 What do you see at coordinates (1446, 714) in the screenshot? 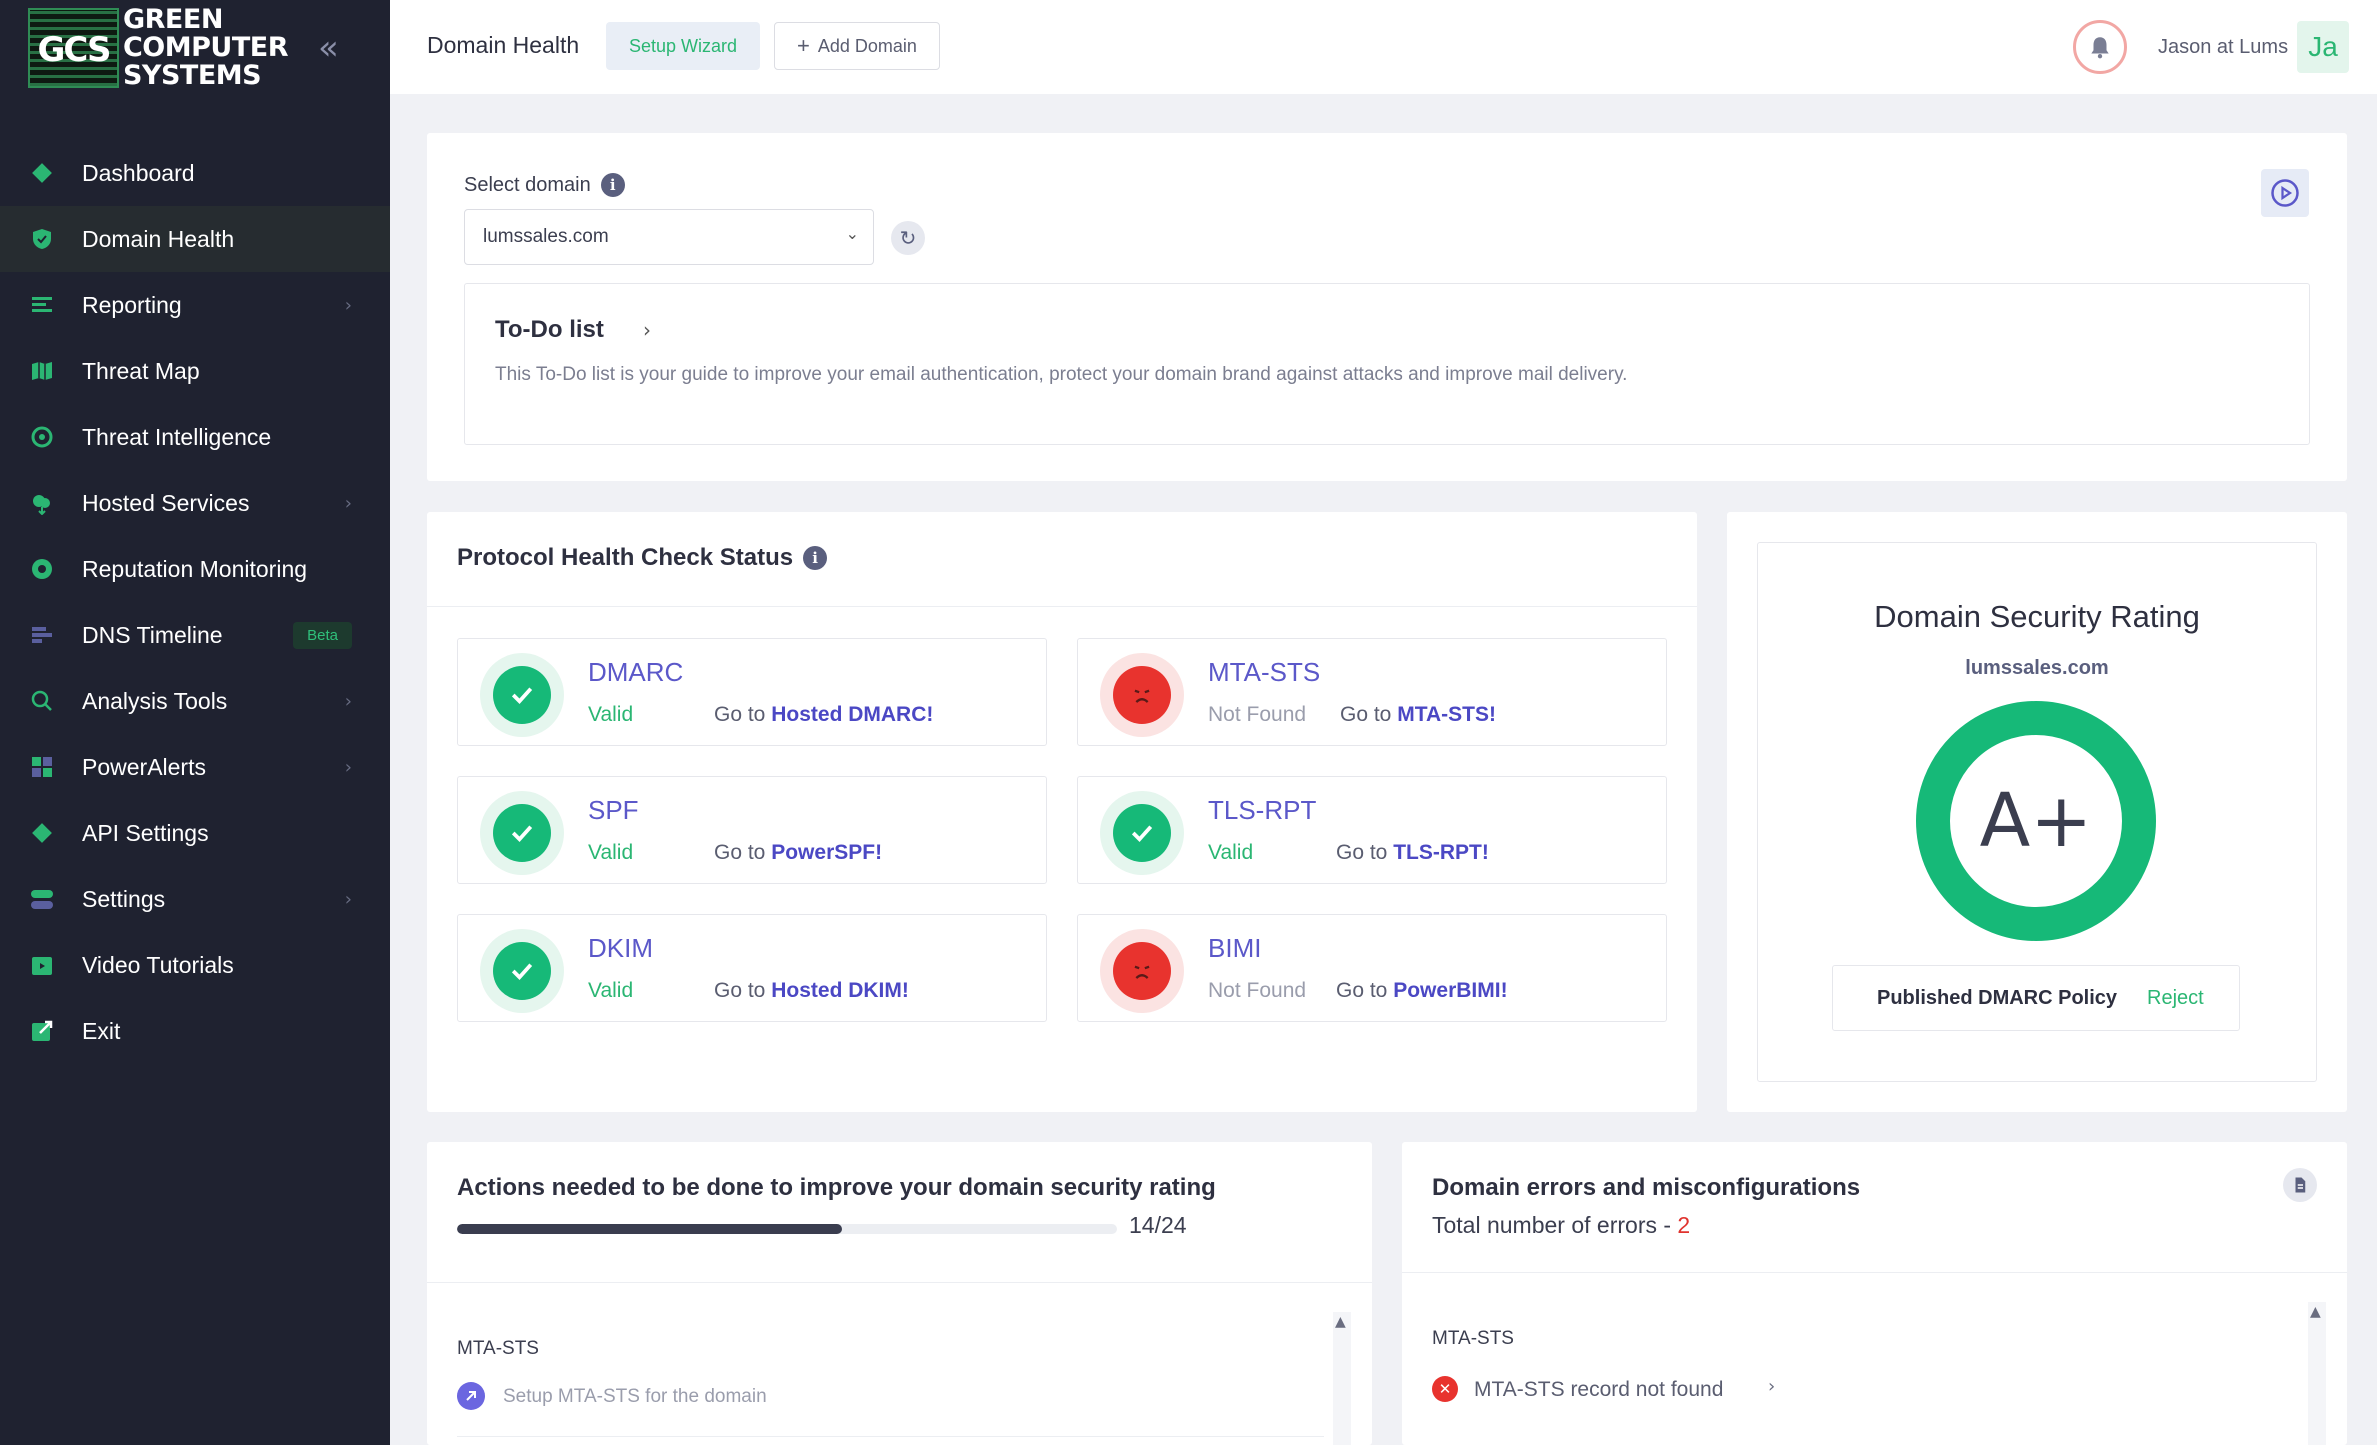
I see `protocol-link-text: MTA-STS!` at bounding box center [1446, 714].